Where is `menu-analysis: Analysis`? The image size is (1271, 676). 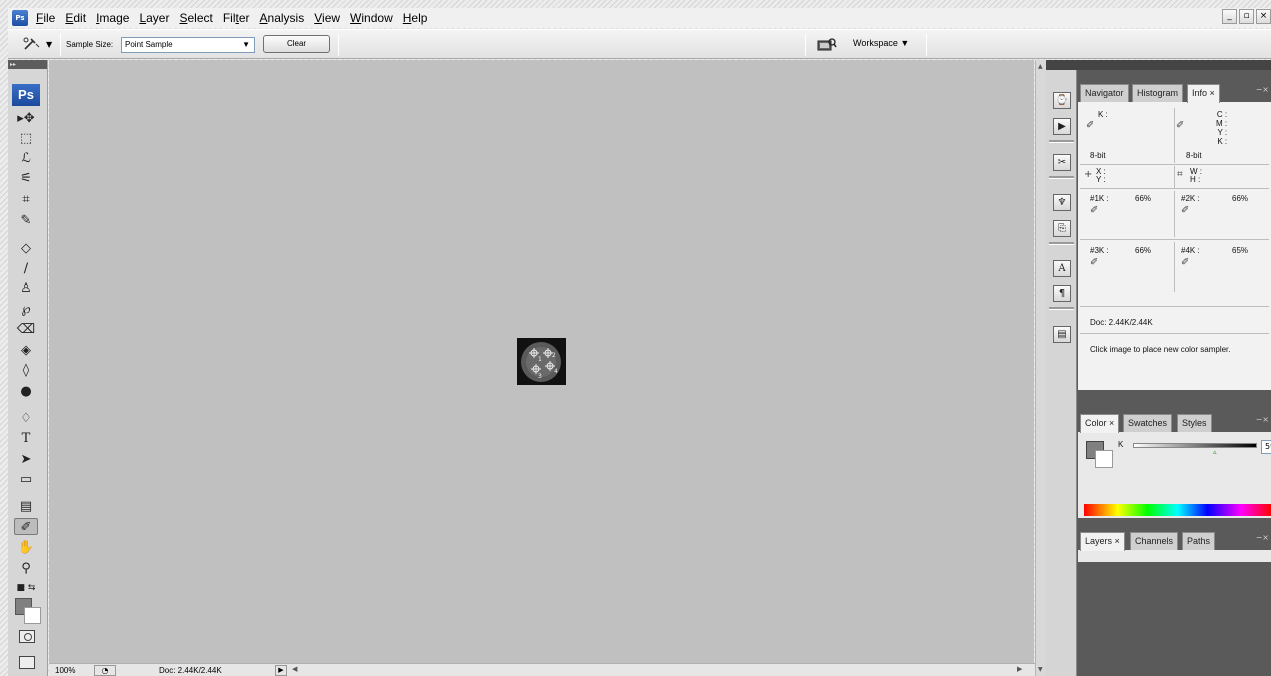
menu-analysis: Analysis is located at coordinates (283, 18).